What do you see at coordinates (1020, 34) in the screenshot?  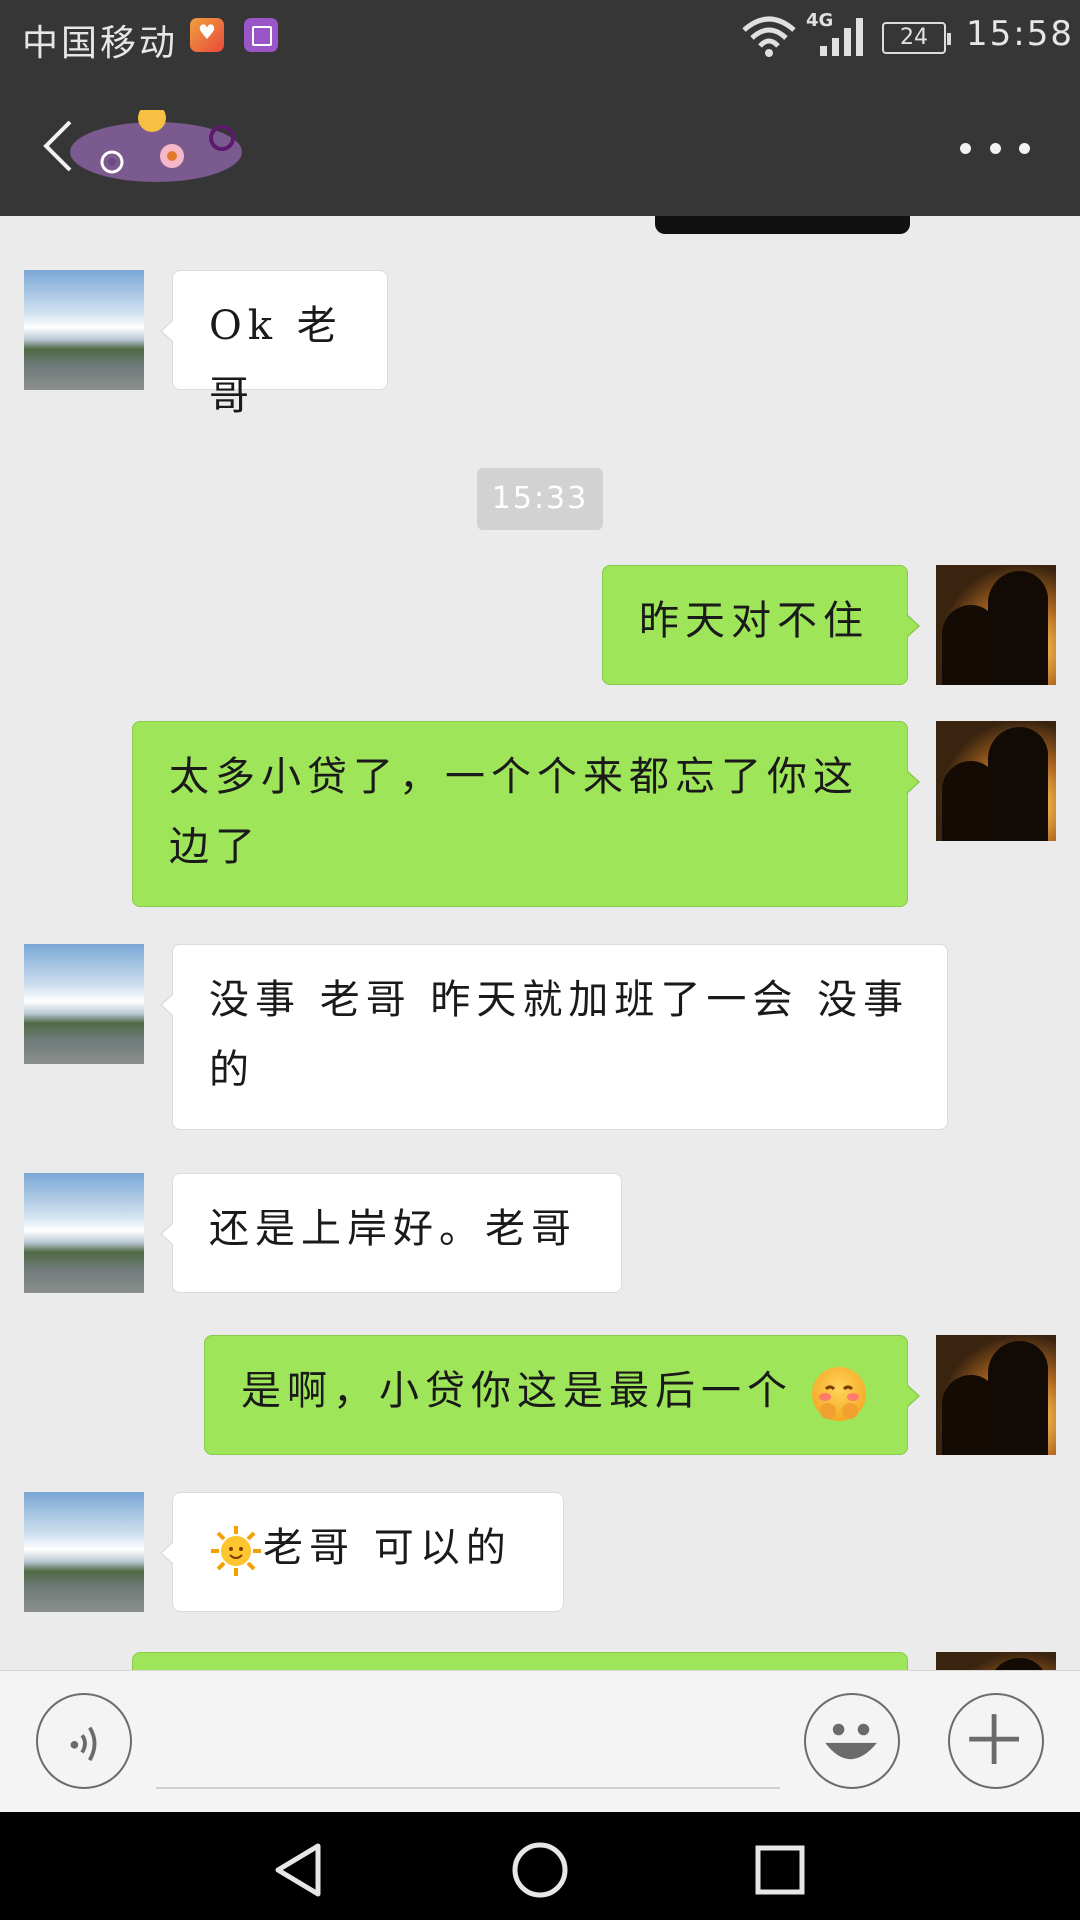 I see `status-time: 15:58` at bounding box center [1020, 34].